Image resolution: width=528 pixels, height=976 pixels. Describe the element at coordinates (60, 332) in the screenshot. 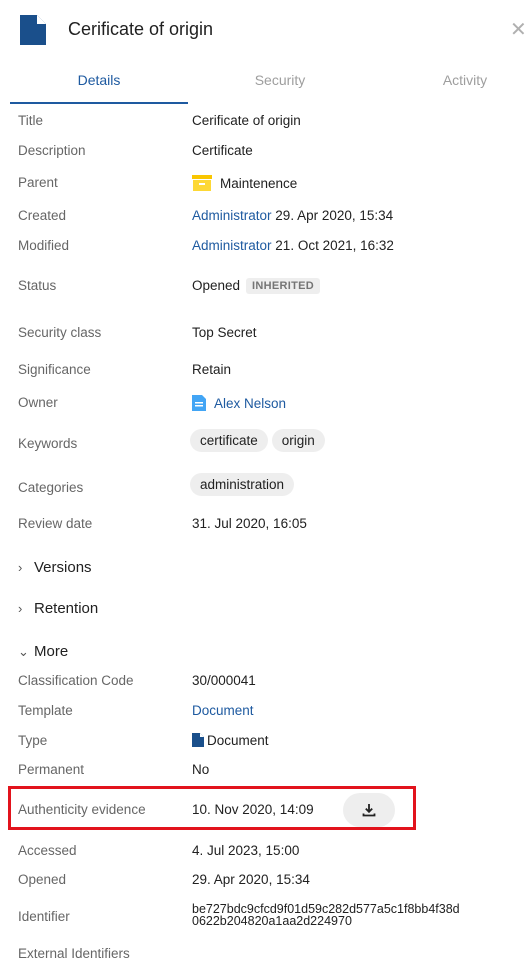

I see `field-label: Security class` at that location.